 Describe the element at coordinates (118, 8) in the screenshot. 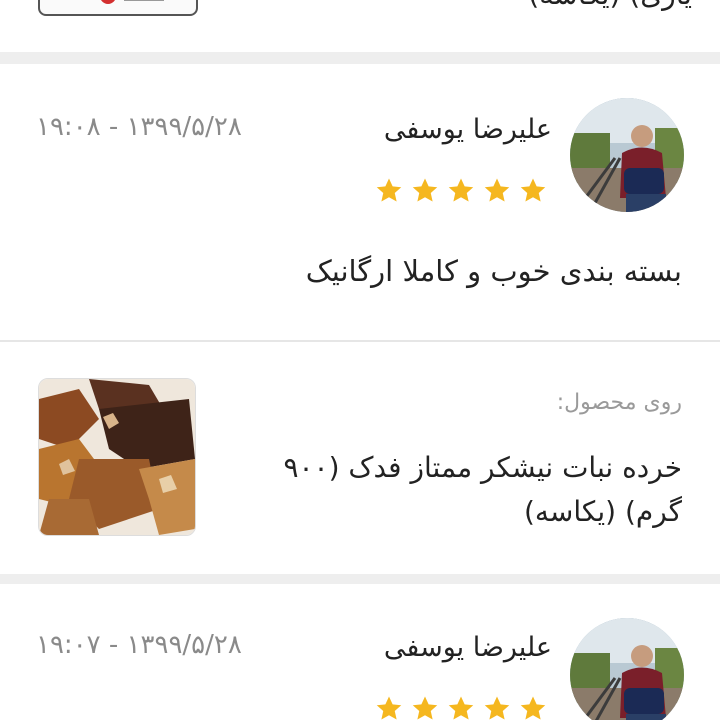

I see `product-thumbnail-partial` at that location.